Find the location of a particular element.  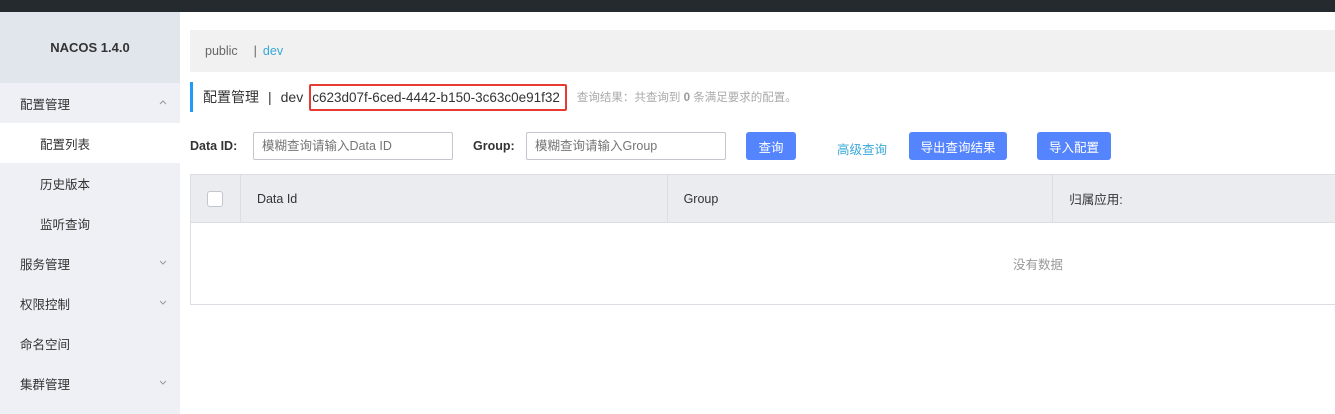

result-count: 0 is located at coordinates (687, 98).